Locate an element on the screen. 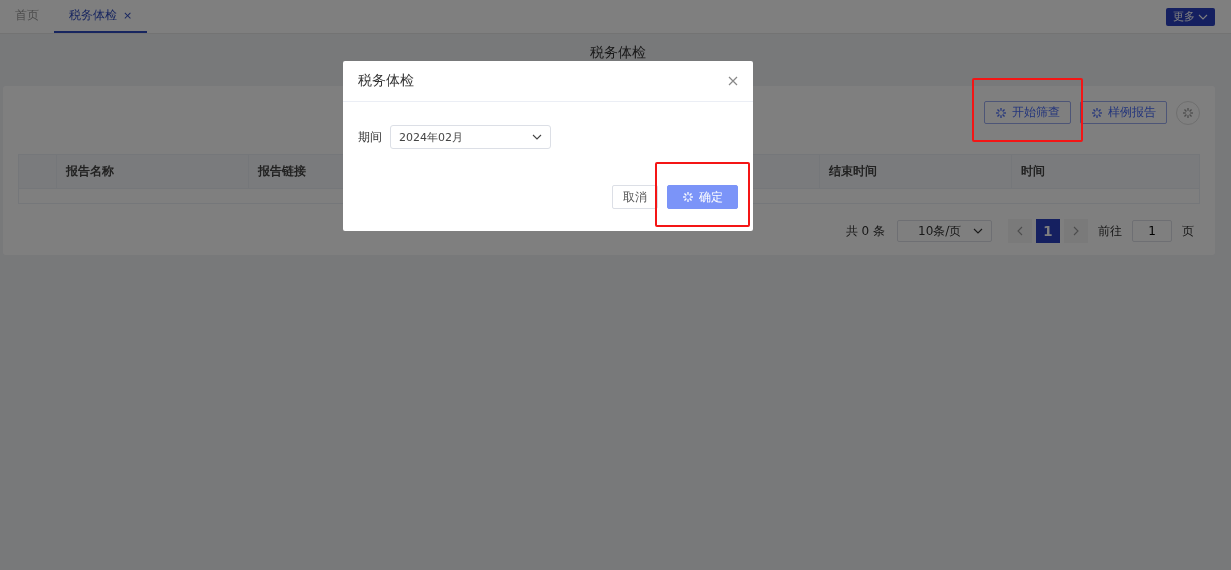 The height and width of the screenshot is (570, 1231). chevron-left-icon is located at coordinates (1020, 231).